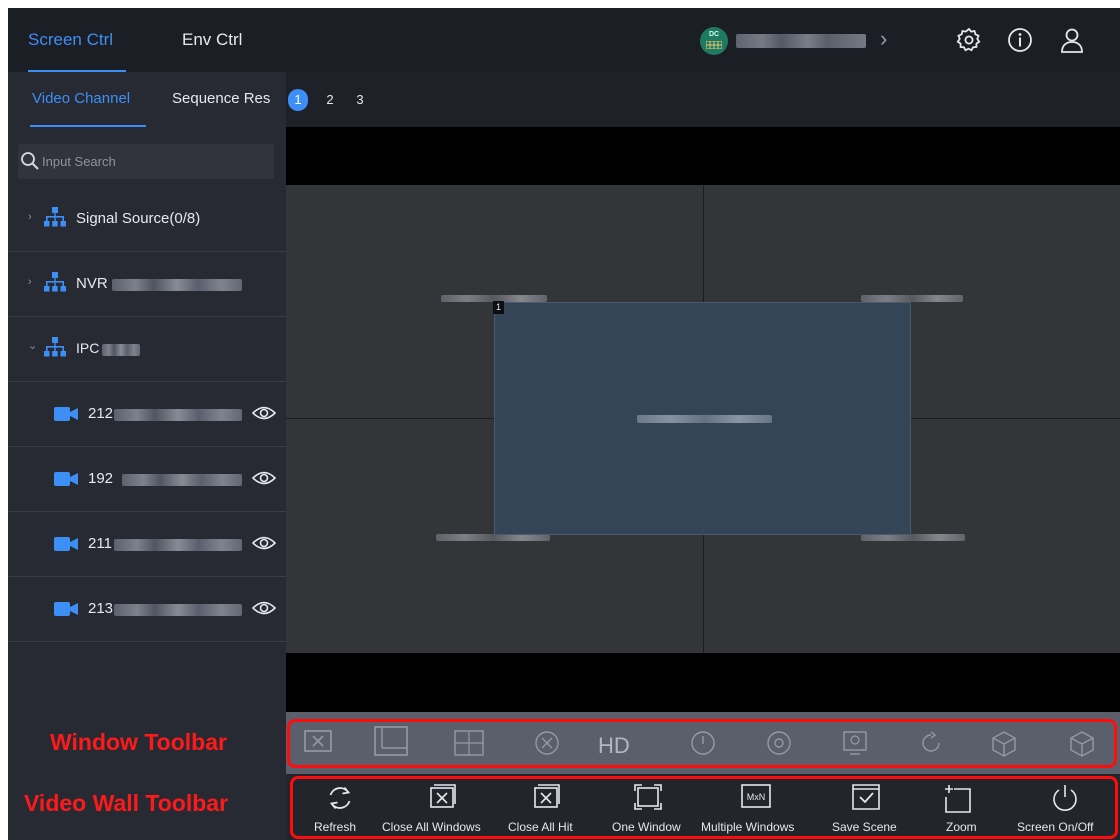 The image size is (1120, 840). I want to click on tree-label: NVR, so click(92, 283).